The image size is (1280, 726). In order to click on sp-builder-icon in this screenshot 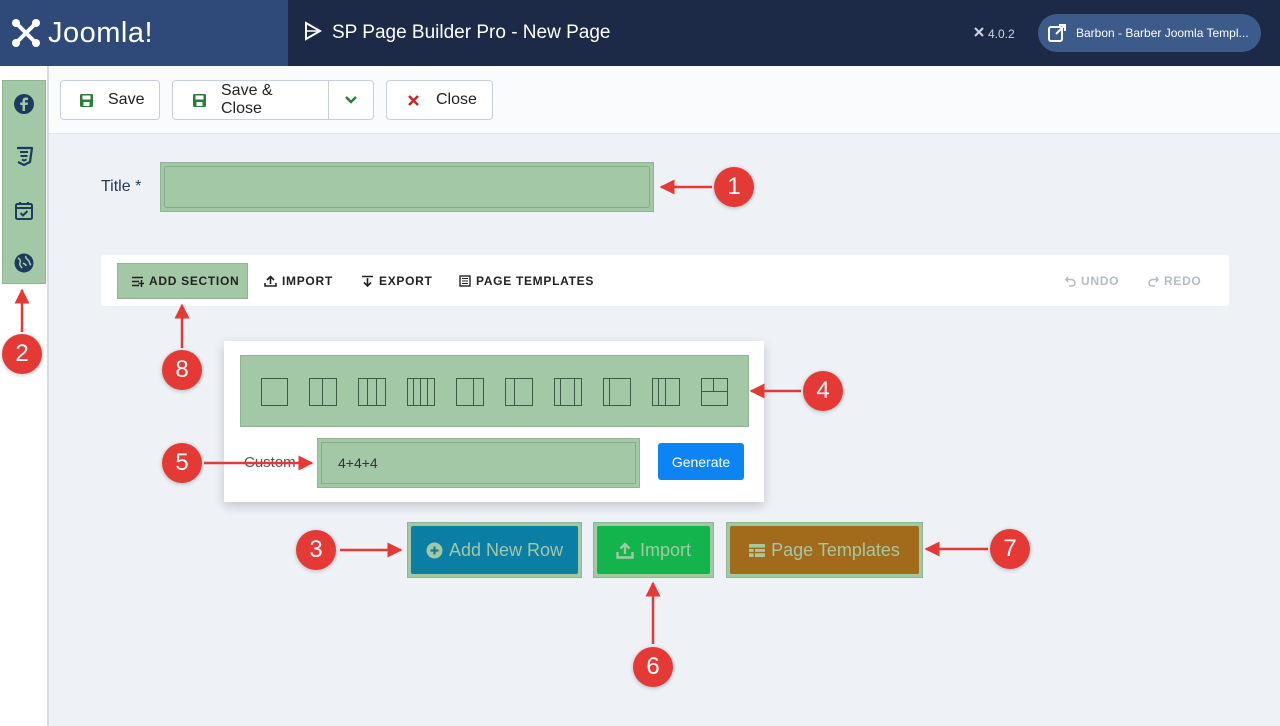, I will do `click(313, 33)`.